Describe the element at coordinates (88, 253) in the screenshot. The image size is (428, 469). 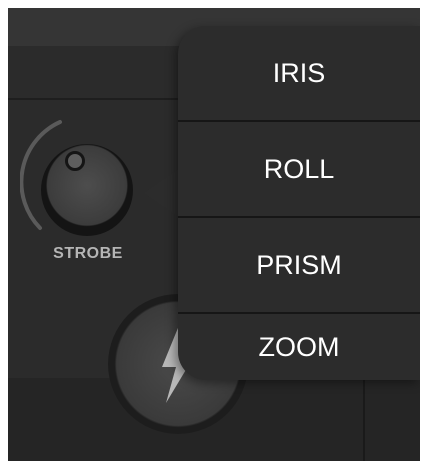
I see `strobe-label: STROBE` at that location.